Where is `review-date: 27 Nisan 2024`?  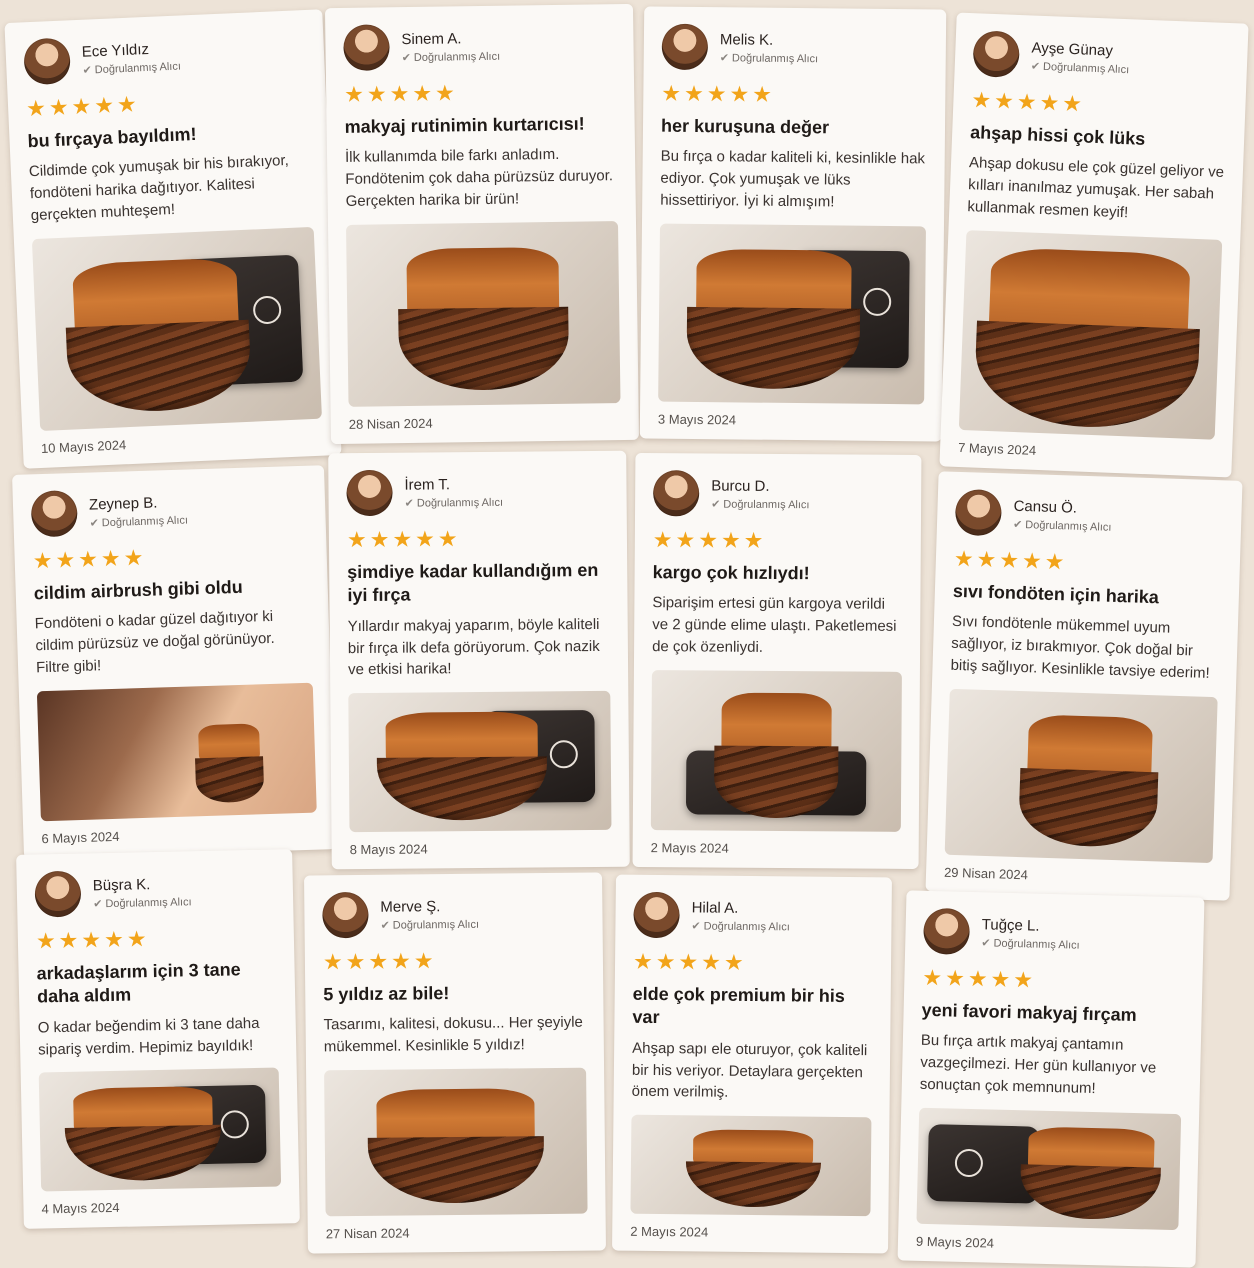 review-date: 27 Nisan 2024 is located at coordinates (367, 1233).